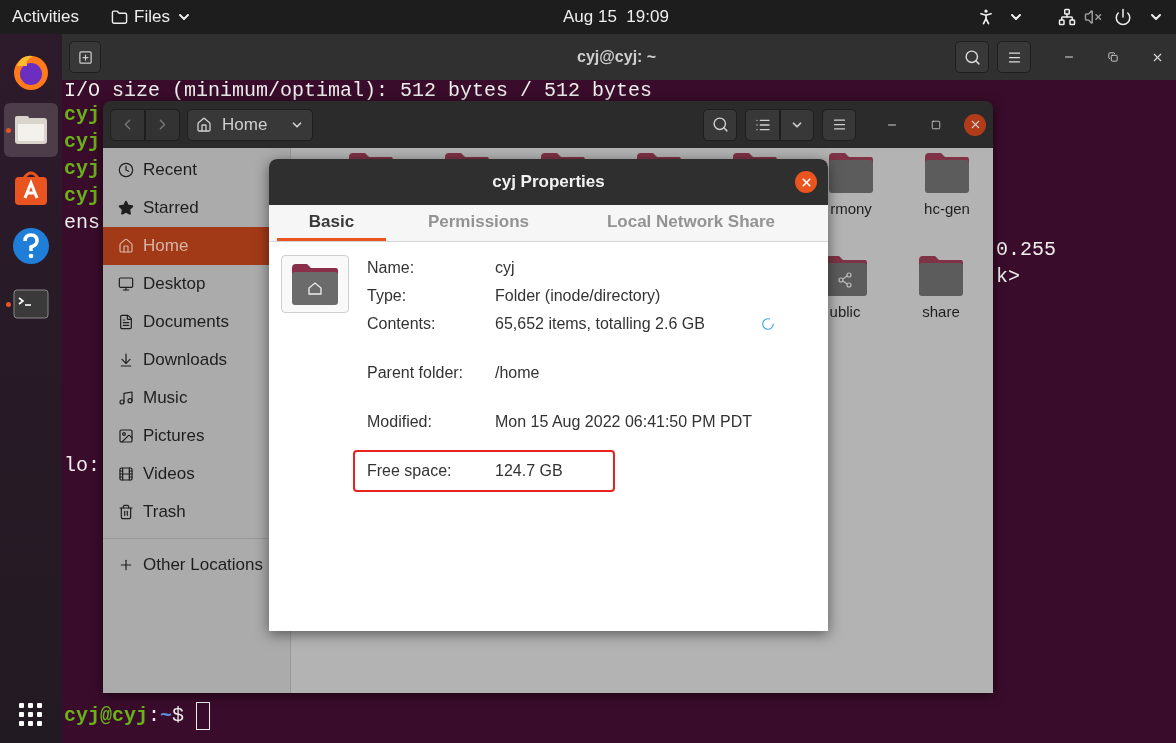  What do you see at coordinates (126, 512) in the screenshot?
I see `trash-icon` at bounding box center [126, 512].